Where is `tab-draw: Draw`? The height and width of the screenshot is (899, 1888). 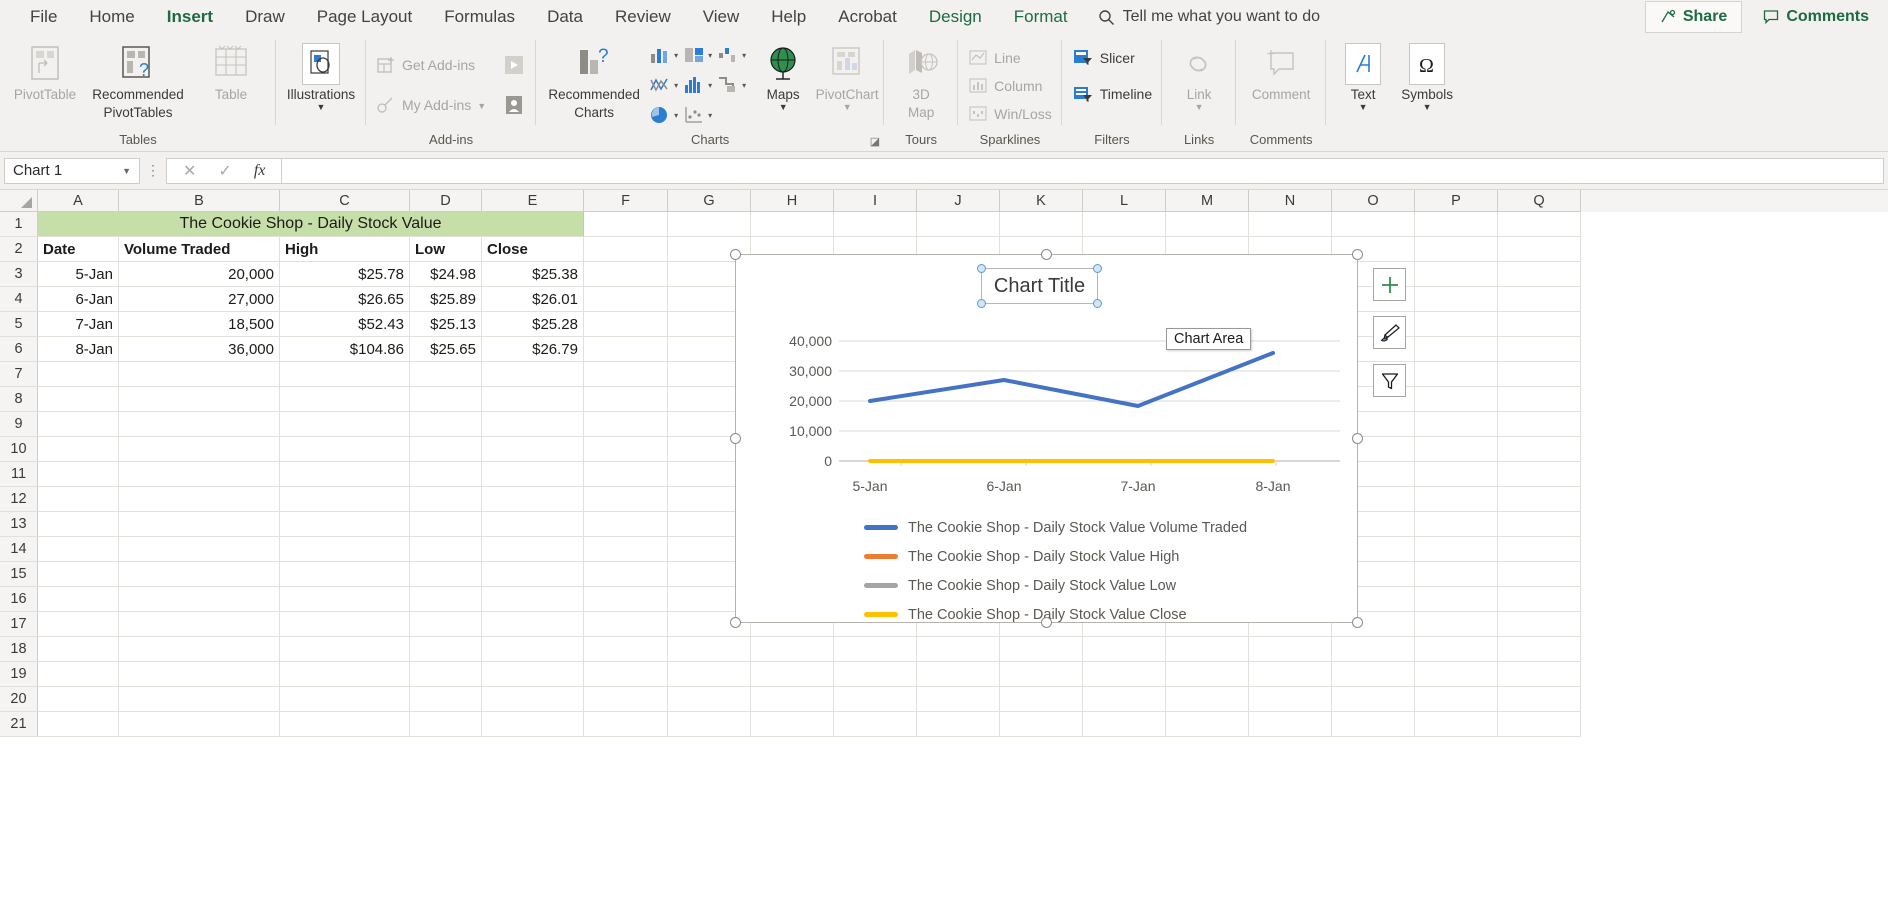 tab-draw: Draw is located at coordinates (265, 17).